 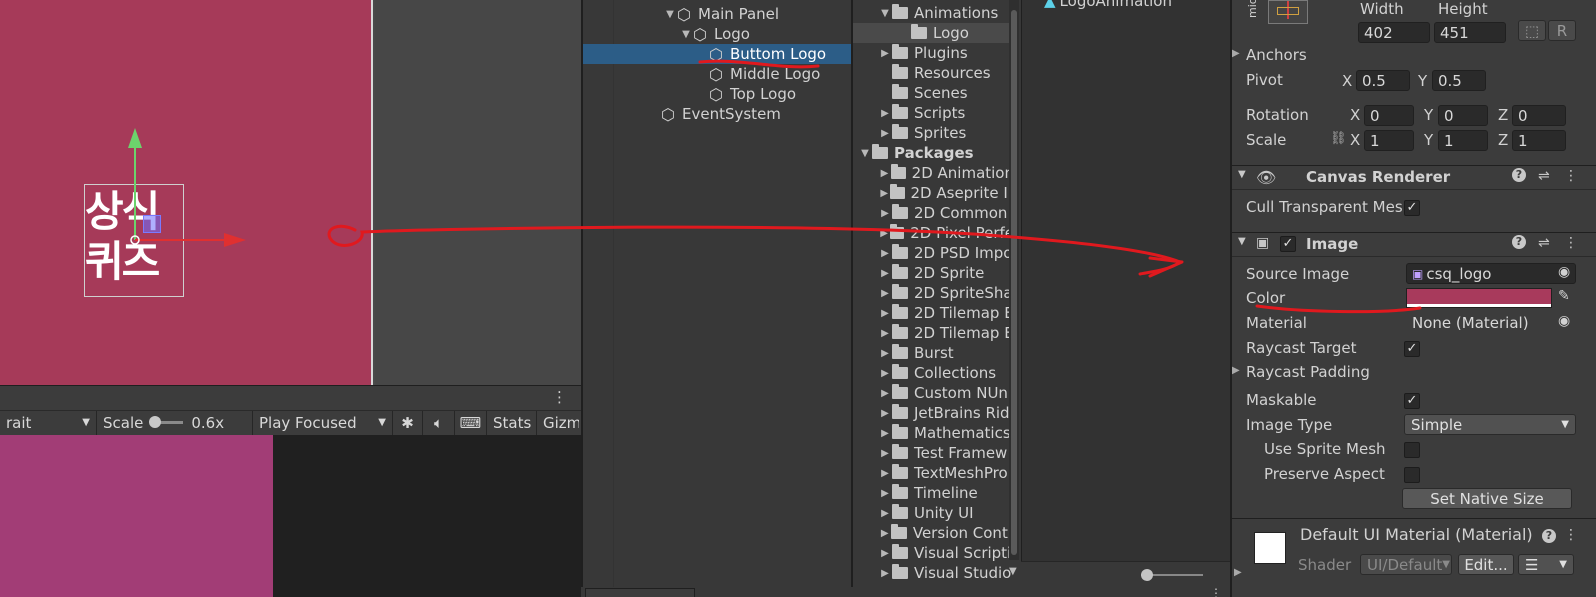 I want to click on project-item-scenes: Scenes, so click(x=930, y=93).